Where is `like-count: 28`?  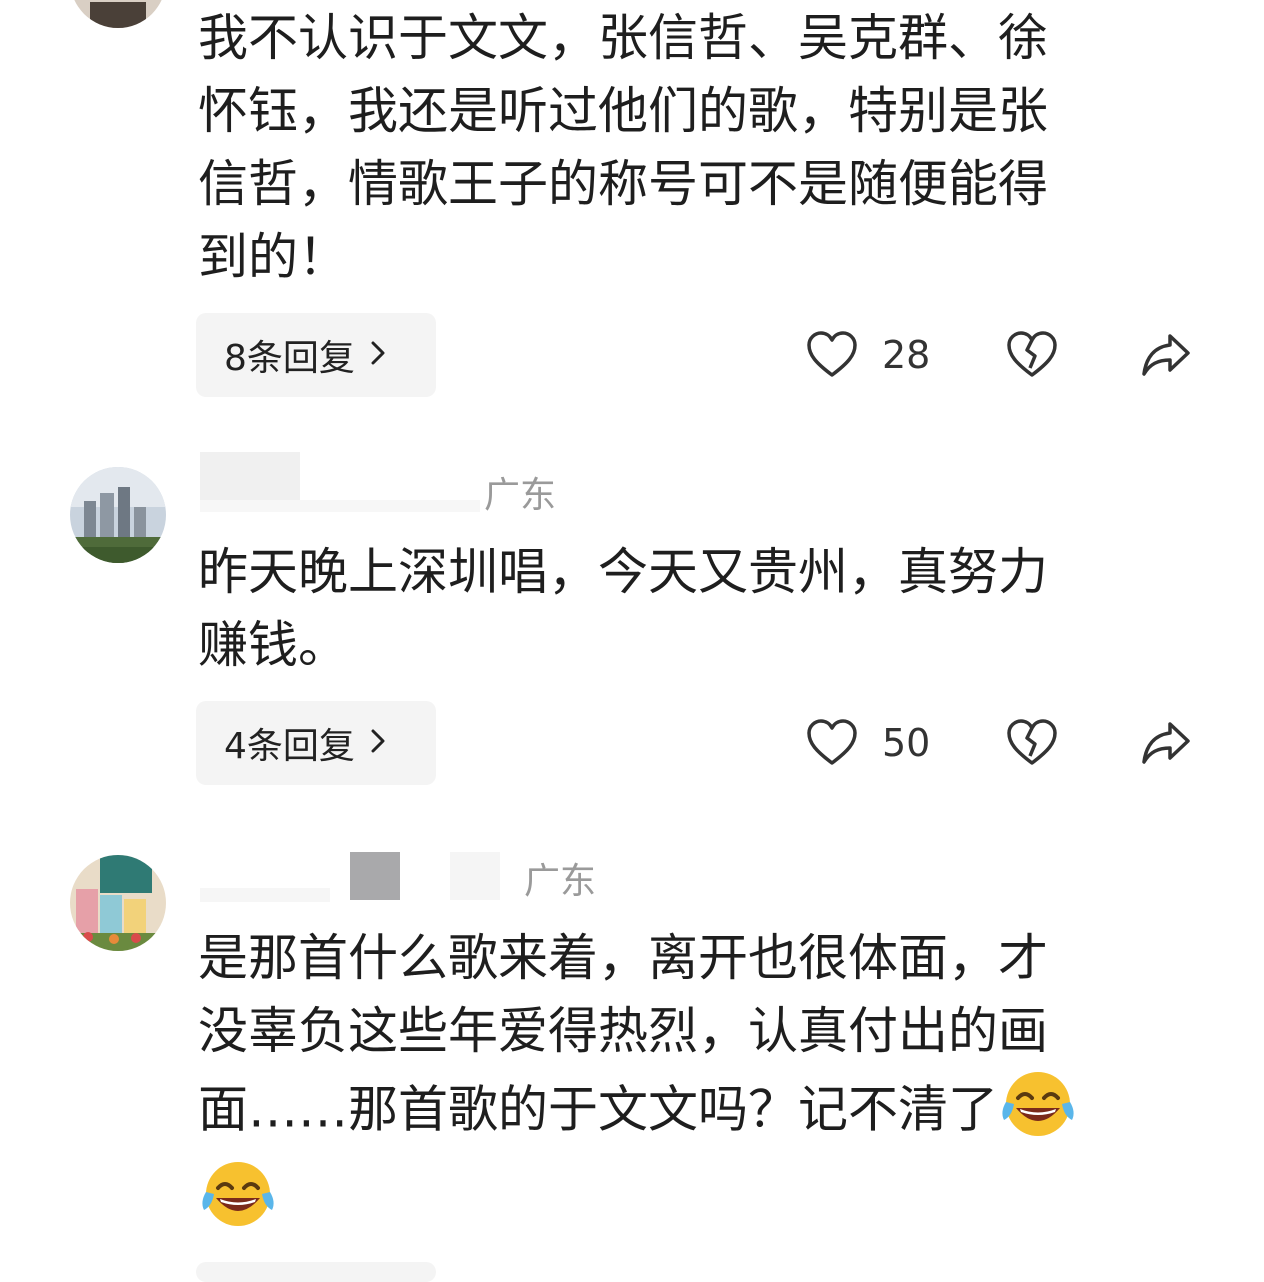
like-count: 28 is located at coordinates (906, 355).